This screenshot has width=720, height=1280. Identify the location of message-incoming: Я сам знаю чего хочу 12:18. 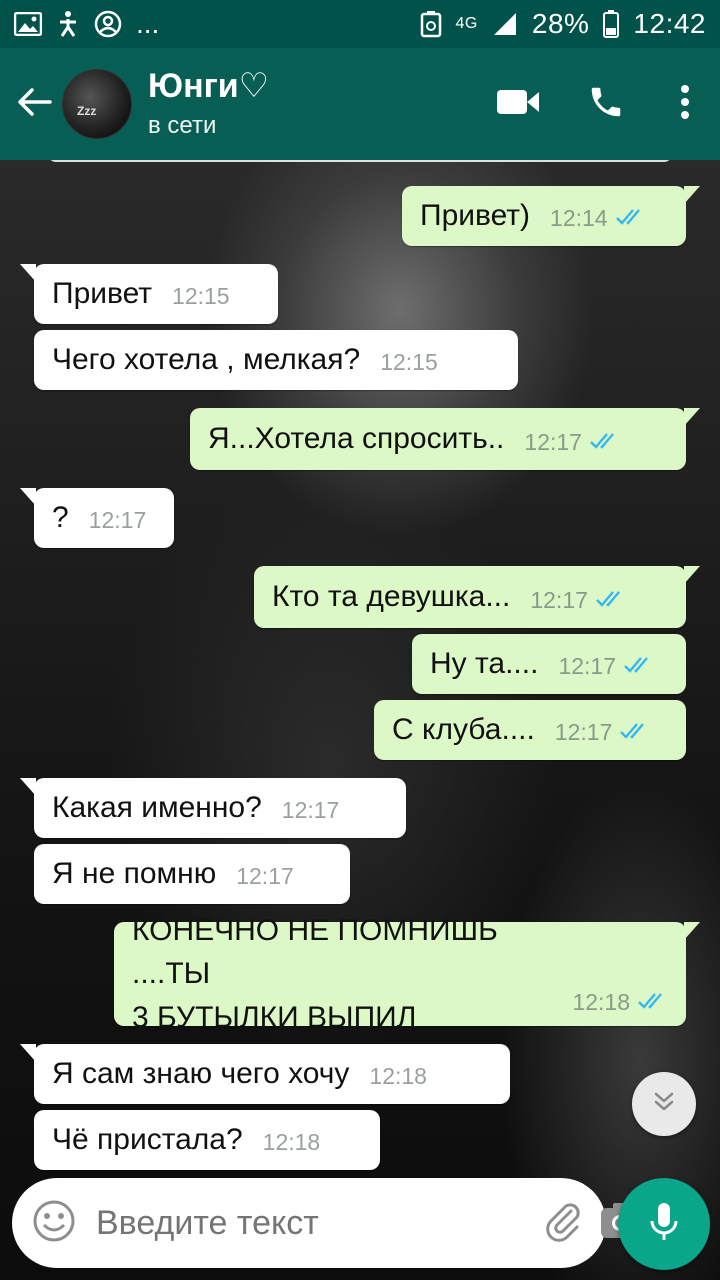
(265, 1074).